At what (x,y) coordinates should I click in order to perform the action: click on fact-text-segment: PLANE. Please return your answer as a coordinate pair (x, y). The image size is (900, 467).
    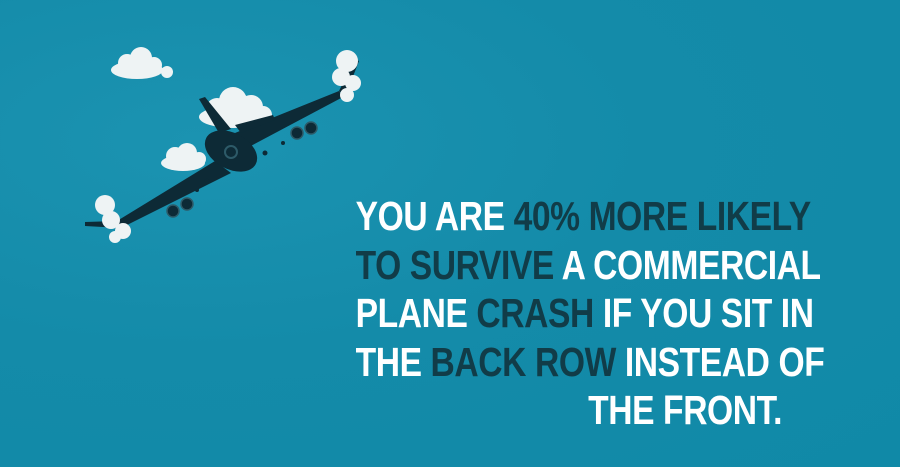
    Looking at the image, I should click on (416, 313).